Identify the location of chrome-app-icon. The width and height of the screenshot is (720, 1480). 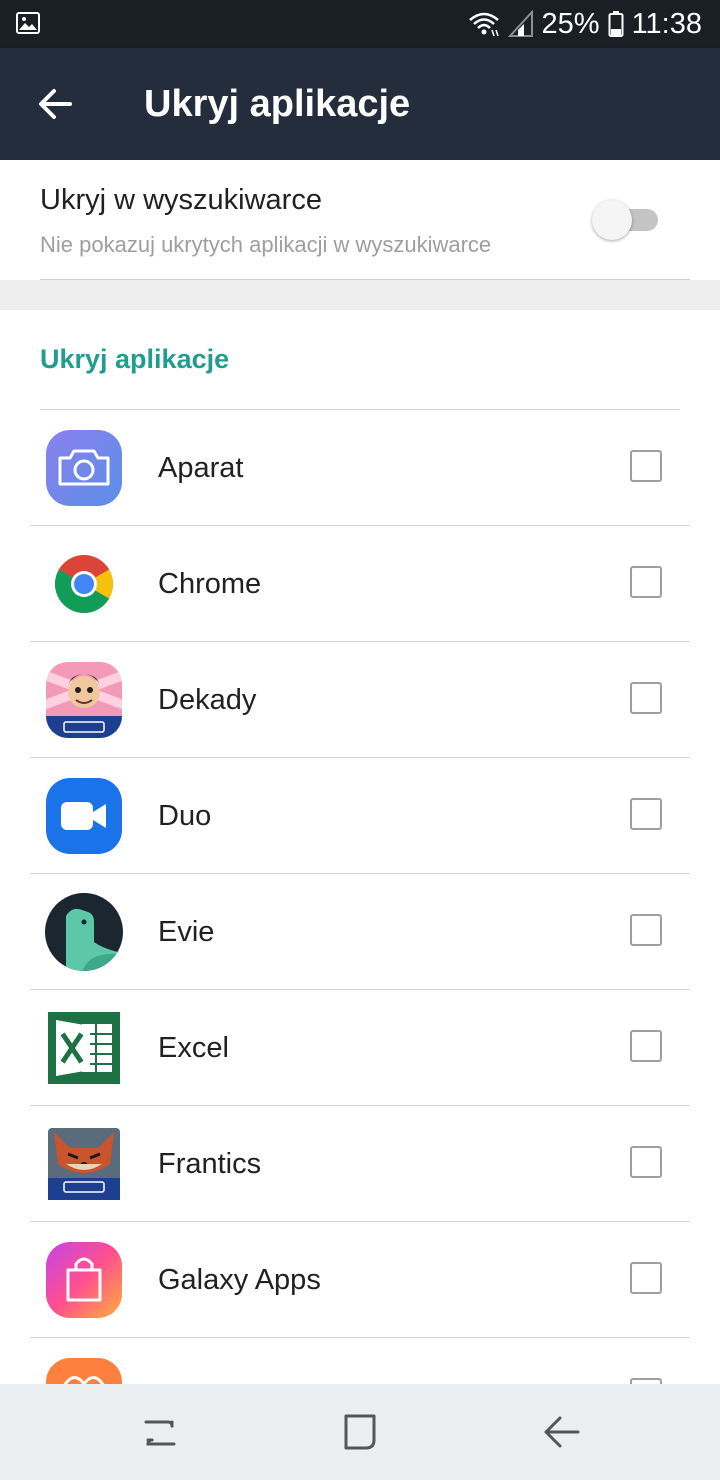
(84, 584).